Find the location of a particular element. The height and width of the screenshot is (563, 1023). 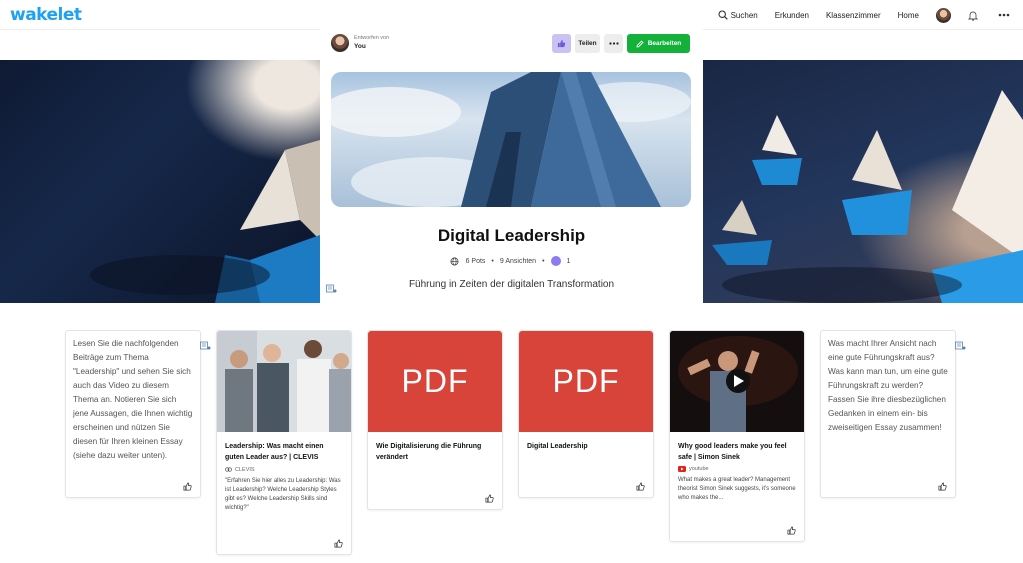

paper-boats-image is located at coordinates (867, 196).